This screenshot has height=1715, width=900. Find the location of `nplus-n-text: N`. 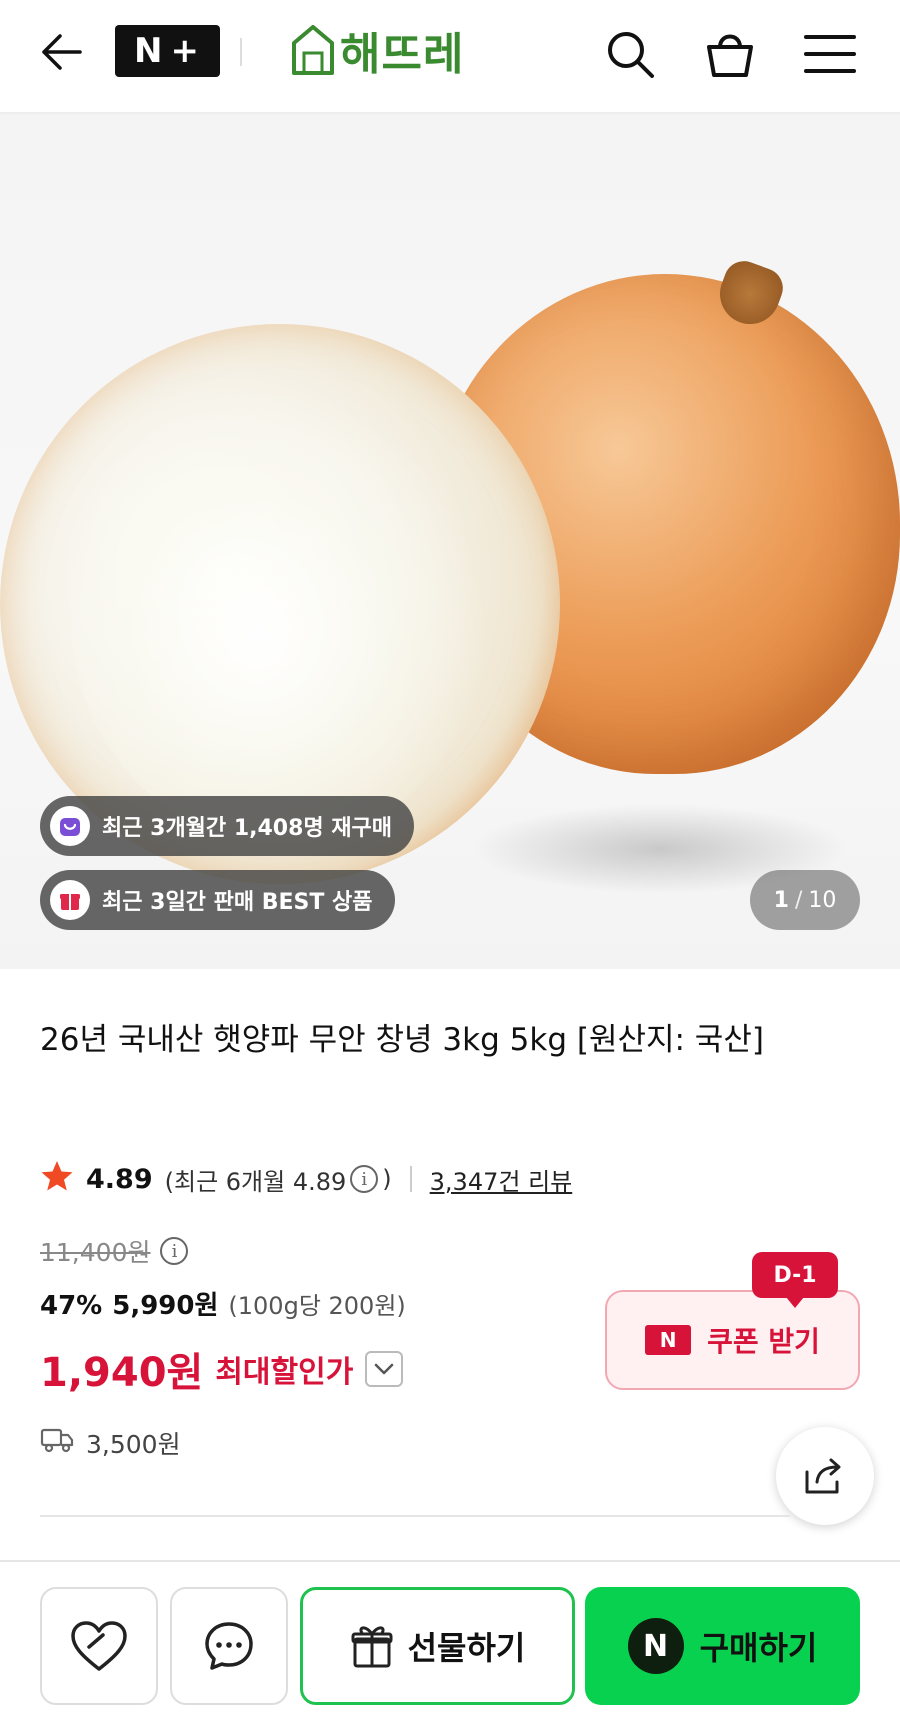

nplus-n-text: N is located at coordinates (149, 51).